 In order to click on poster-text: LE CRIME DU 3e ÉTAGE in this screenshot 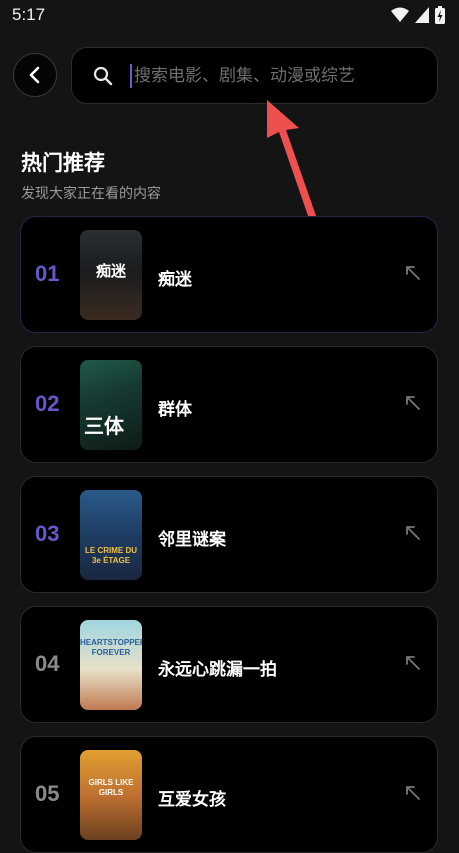, I will do `click(111, 555)`.